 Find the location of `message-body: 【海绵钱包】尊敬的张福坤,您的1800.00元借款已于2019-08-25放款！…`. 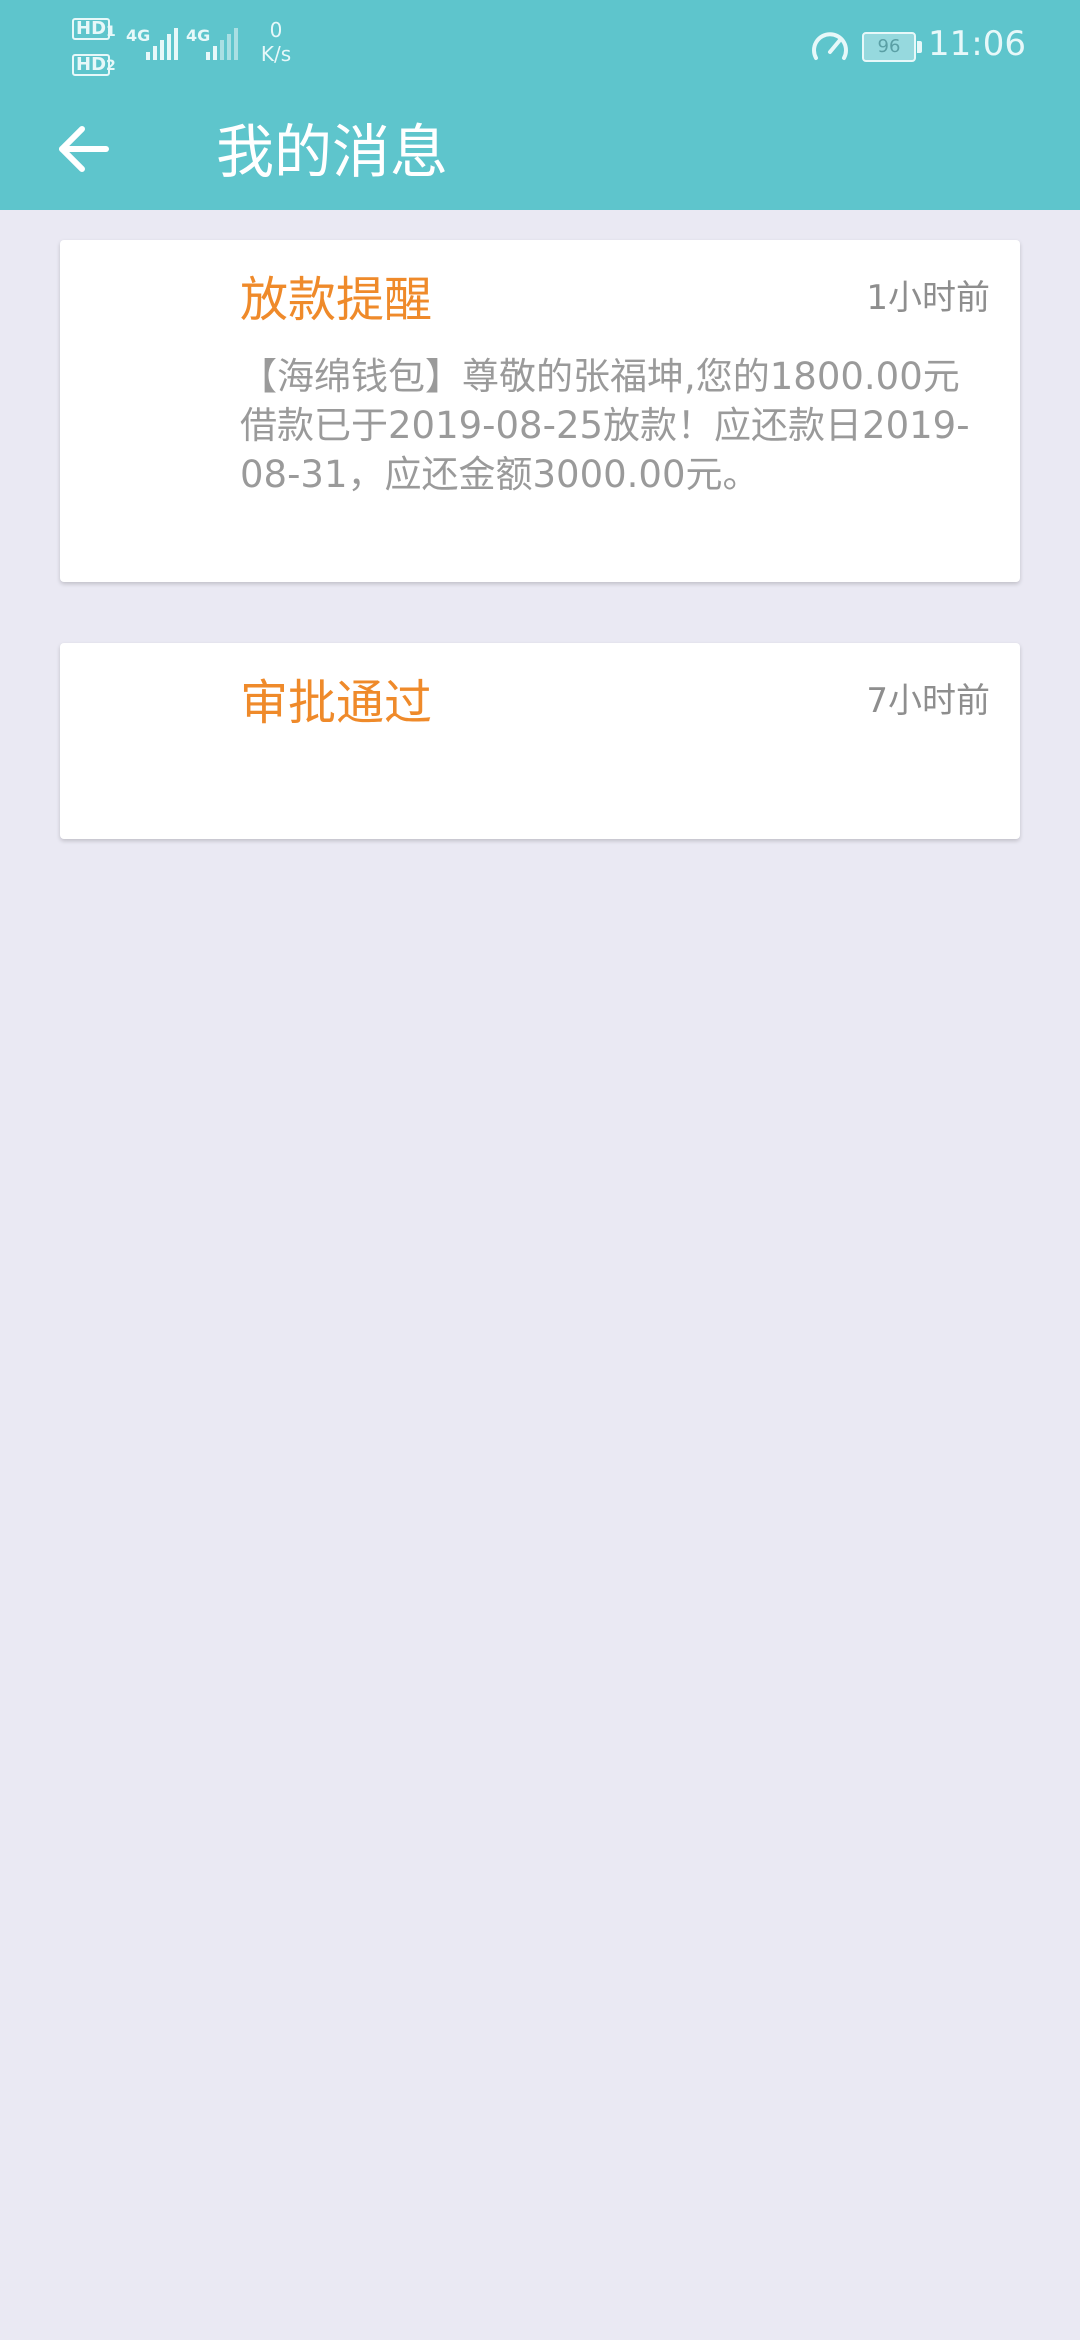

message-body: 【海绵钱包】尊敬的张福坤,您的1800.00元借款已于2019-08-25放款！… is located at coordinates (605, 425).